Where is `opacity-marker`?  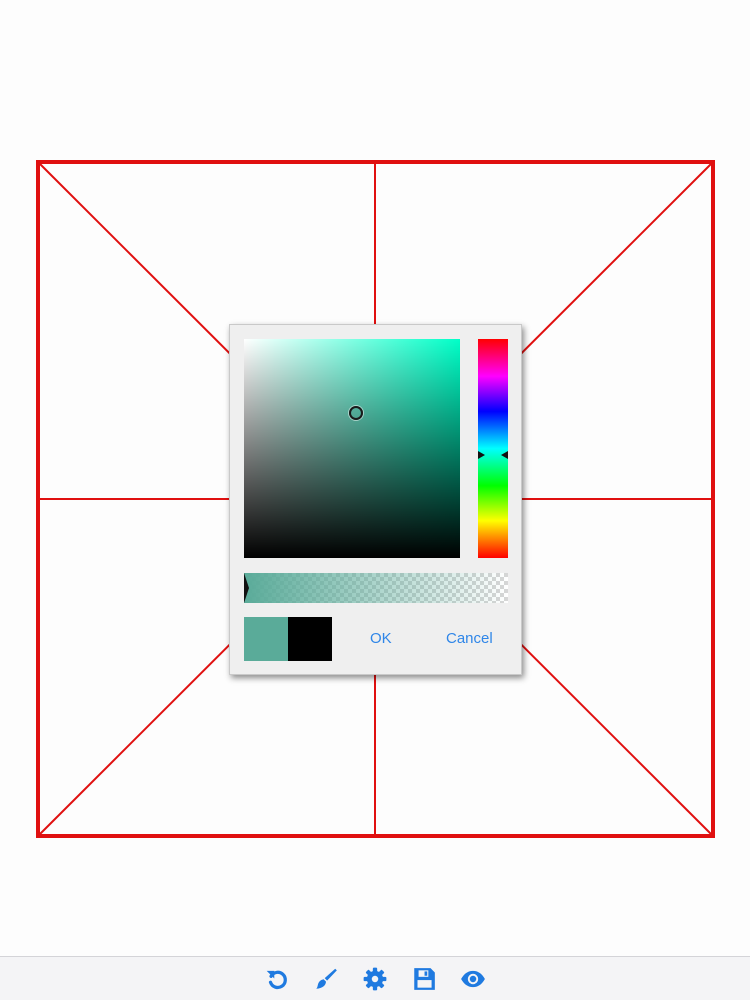
opacity-marker is located at coordinates (246, 588).